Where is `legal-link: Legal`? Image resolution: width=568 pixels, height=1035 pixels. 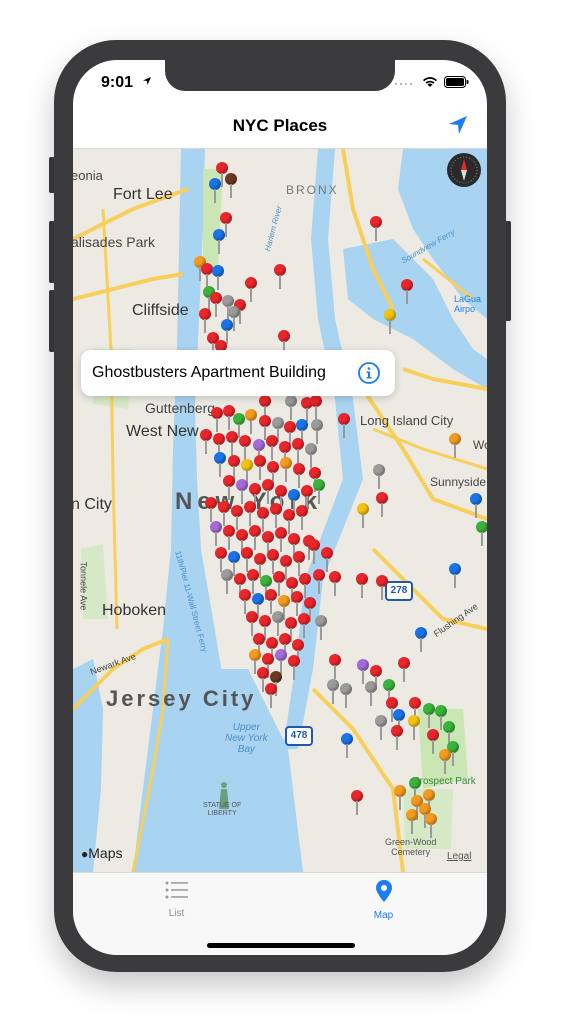 legal-link: Legal is located at coordinates (459, 856).